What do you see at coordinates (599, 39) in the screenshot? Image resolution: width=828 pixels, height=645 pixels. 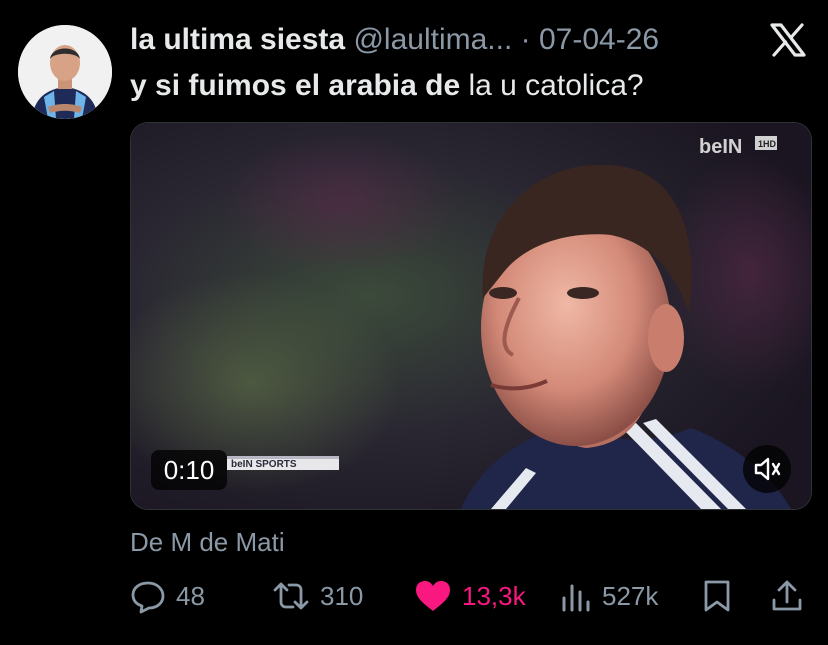 I see `post-date: 07-04-26` at bounding box center [599, 39].